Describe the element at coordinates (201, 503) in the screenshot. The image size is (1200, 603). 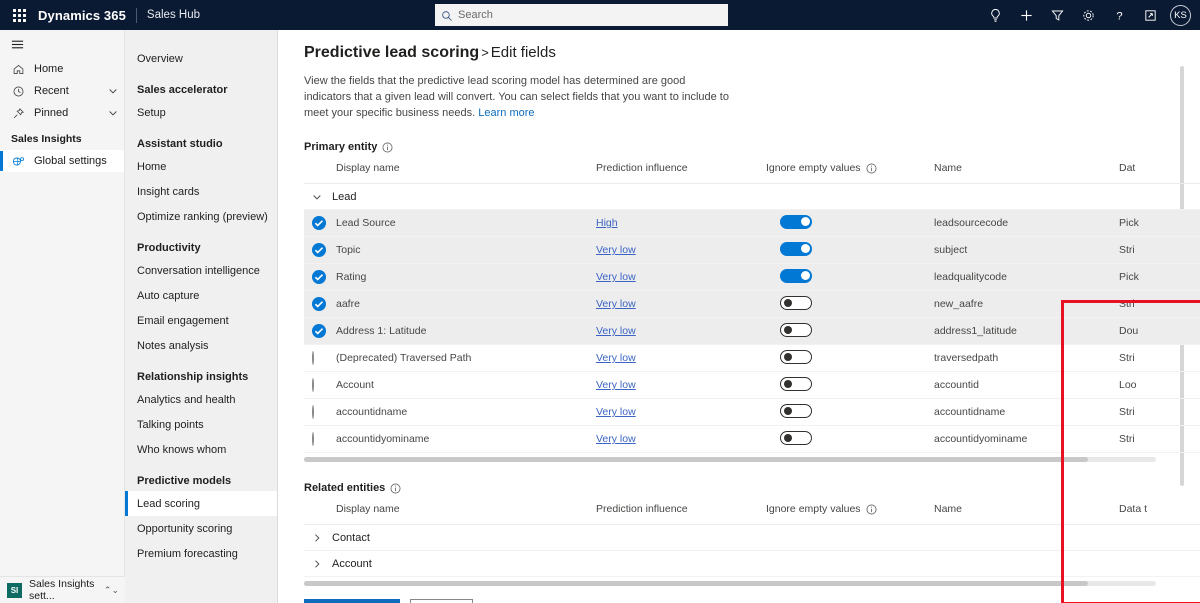
I see `subnav-item-lead-scoring: Lead scoring` at that location.